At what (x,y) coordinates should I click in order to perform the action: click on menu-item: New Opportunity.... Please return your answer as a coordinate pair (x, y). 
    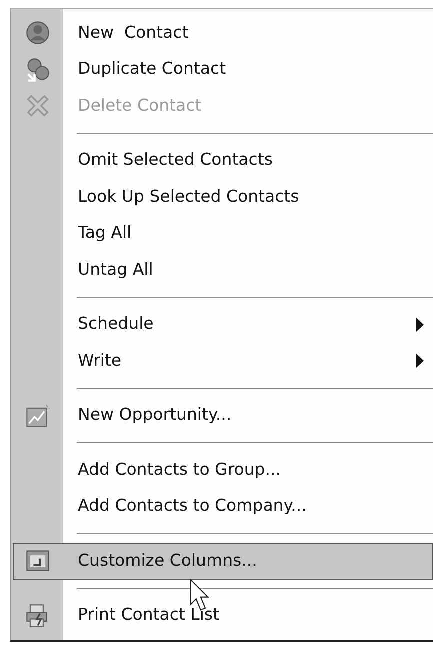
    Looking at the image, I should click on (223, 416).